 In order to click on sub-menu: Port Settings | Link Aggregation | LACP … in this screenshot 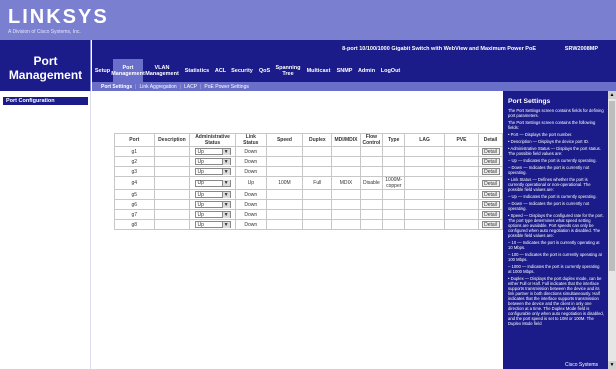, I will do `click(354, 86)`.